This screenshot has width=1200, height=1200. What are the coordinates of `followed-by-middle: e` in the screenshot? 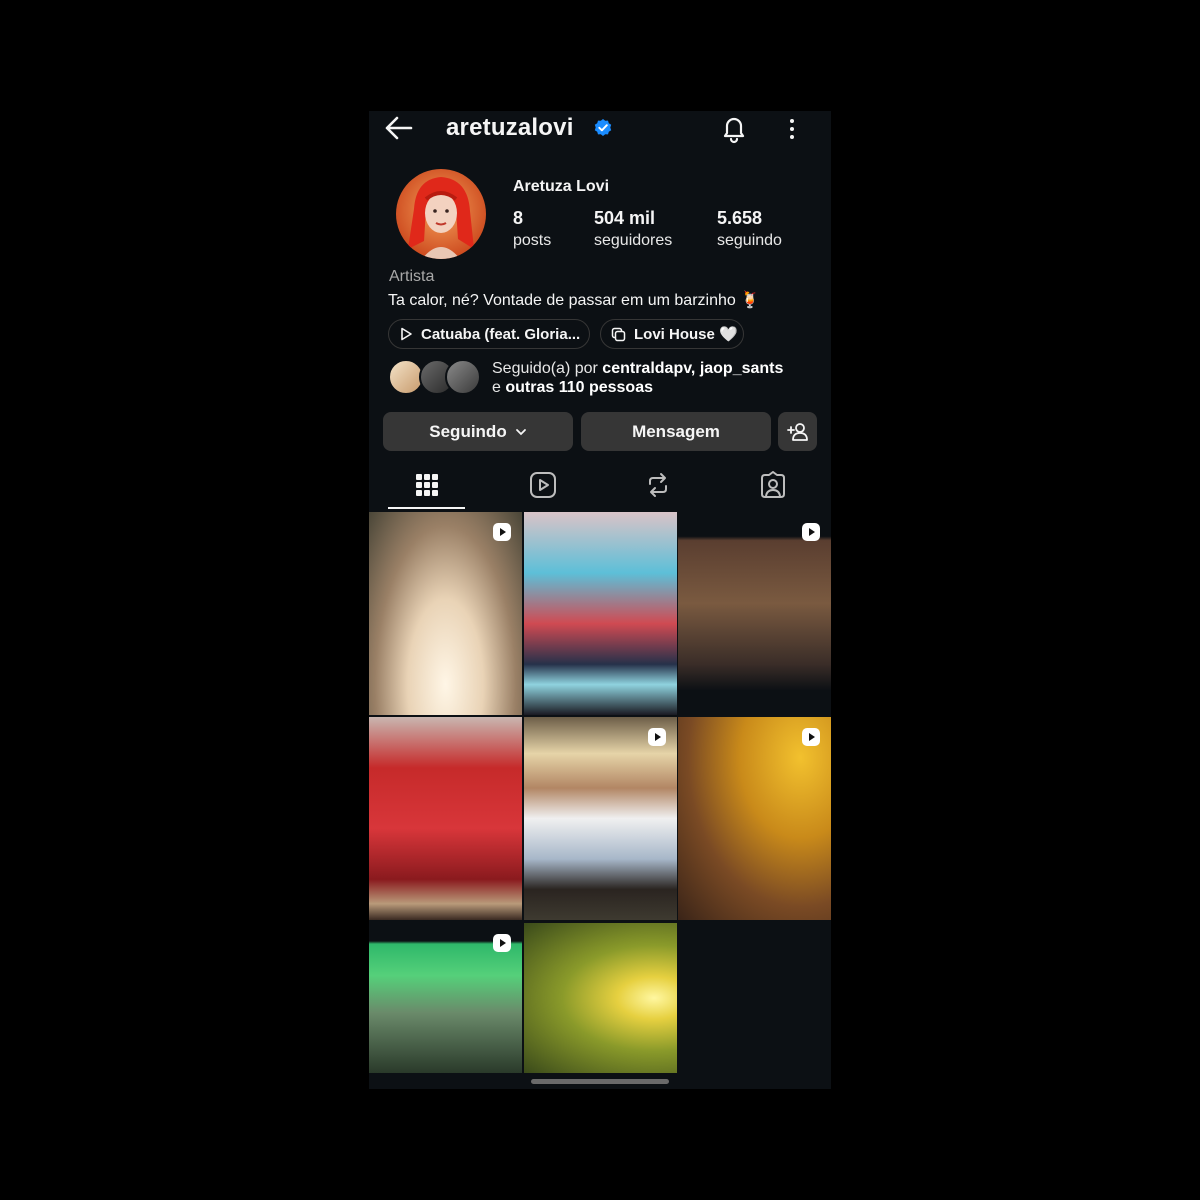 It's located at (499, 387).